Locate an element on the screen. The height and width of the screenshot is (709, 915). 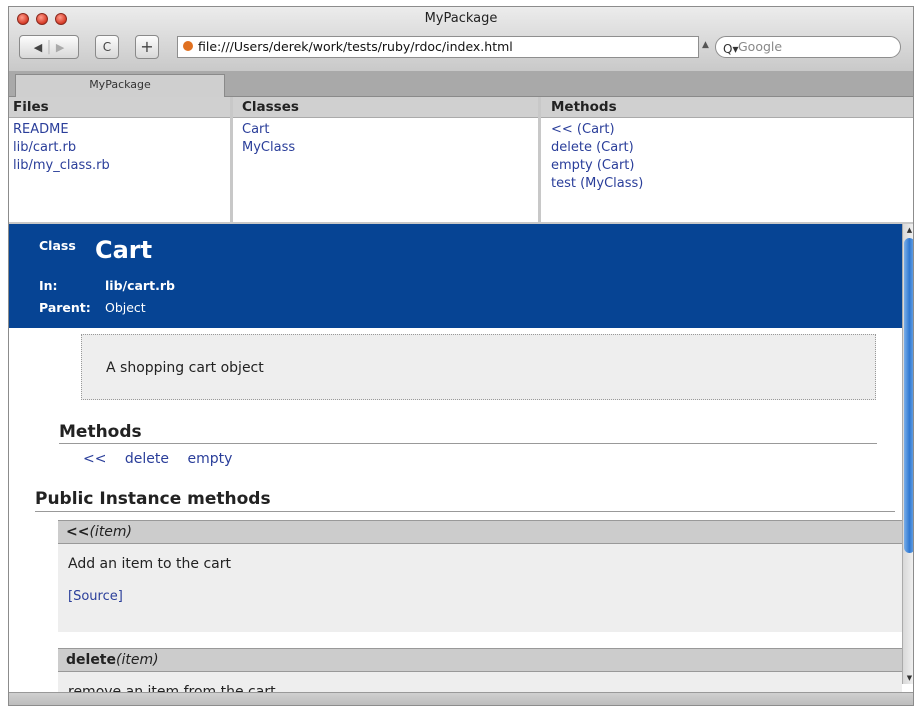
method-link: << (Cart) is located at coordinates (732, 130).